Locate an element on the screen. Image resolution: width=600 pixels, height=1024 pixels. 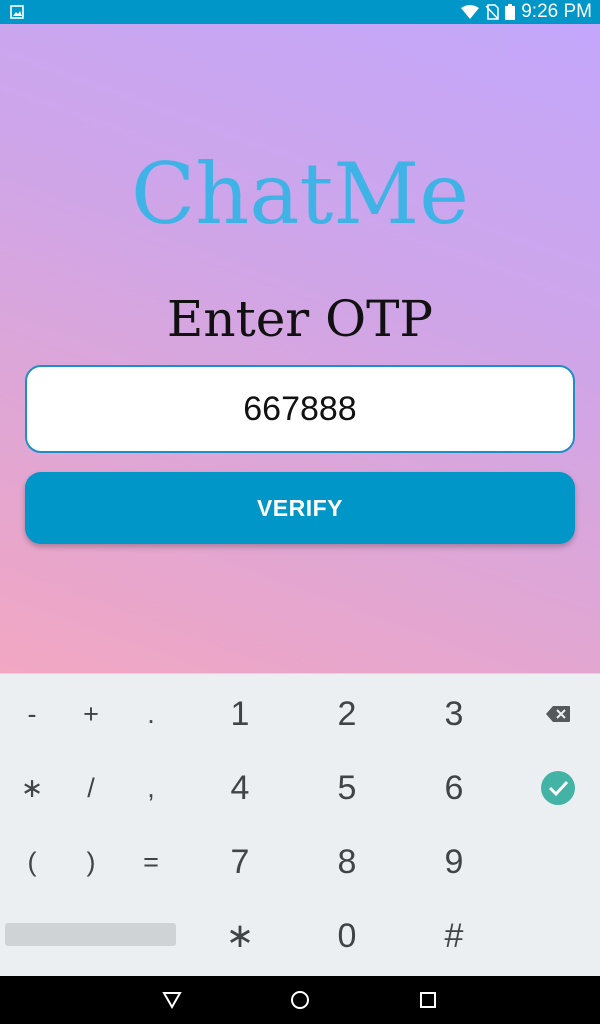
otp-input is located at coordinates (300, 409).